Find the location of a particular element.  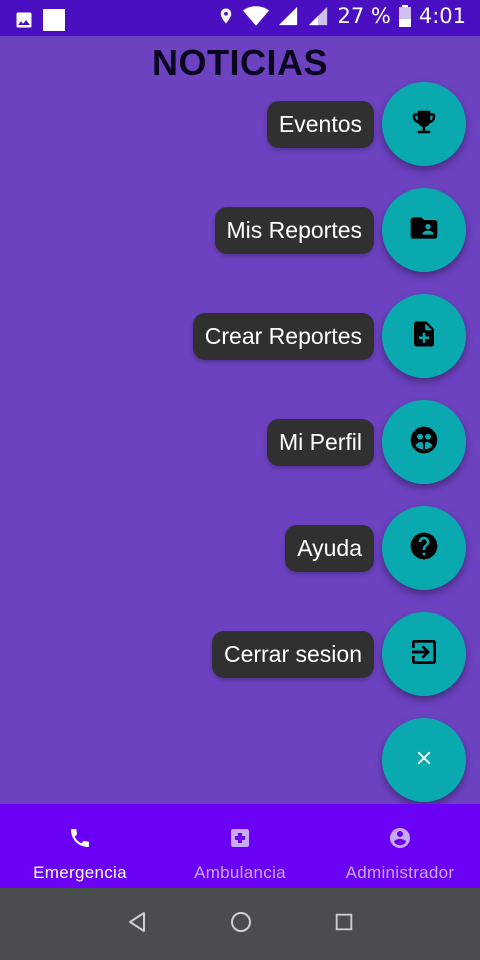

menu-item-cerrar-sesion: Cerrar sesion is located at coordinates (338, 654).